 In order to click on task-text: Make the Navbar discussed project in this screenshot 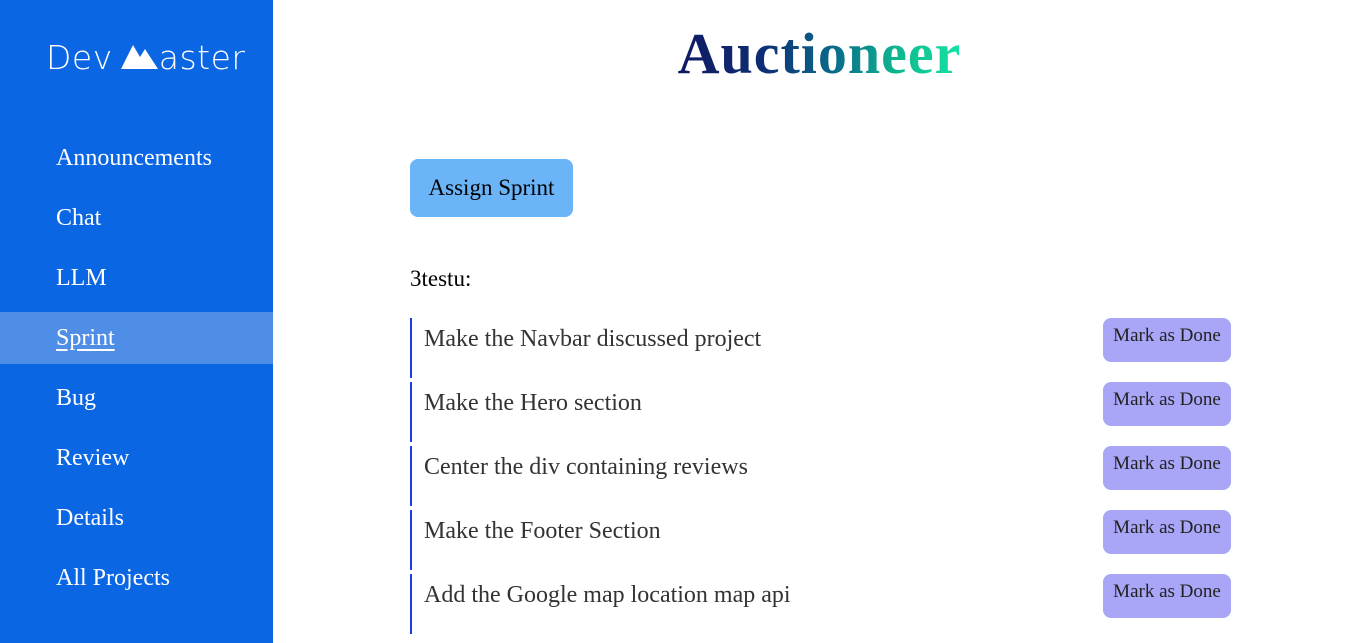, I will do `click(593, 339)`.